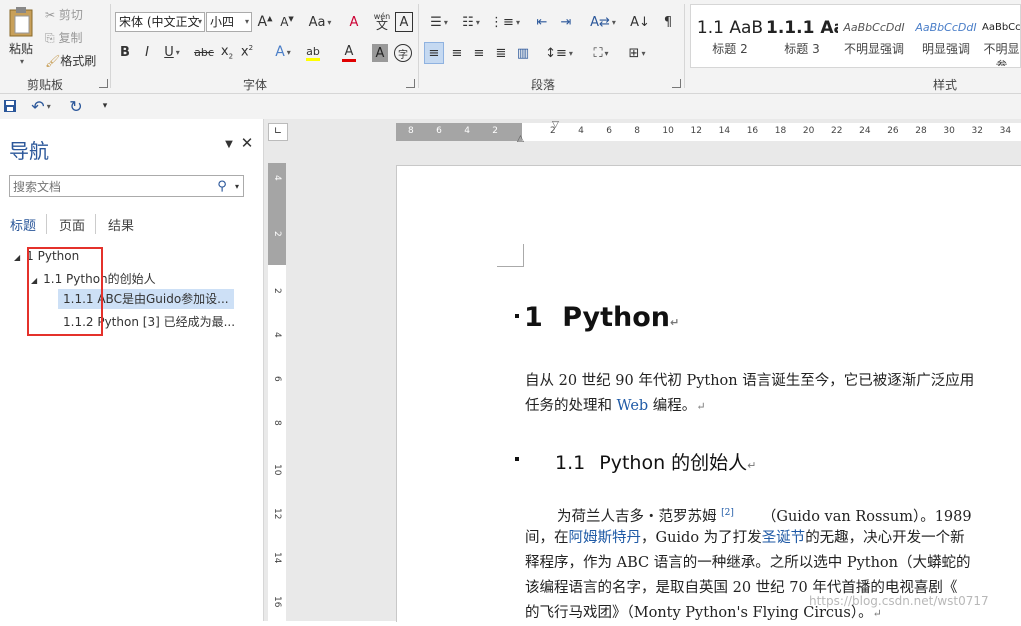 The image size is (1021, 626). Describe the element at coordinates (10, 106) in the screenshot. I see `save-button` at that location.